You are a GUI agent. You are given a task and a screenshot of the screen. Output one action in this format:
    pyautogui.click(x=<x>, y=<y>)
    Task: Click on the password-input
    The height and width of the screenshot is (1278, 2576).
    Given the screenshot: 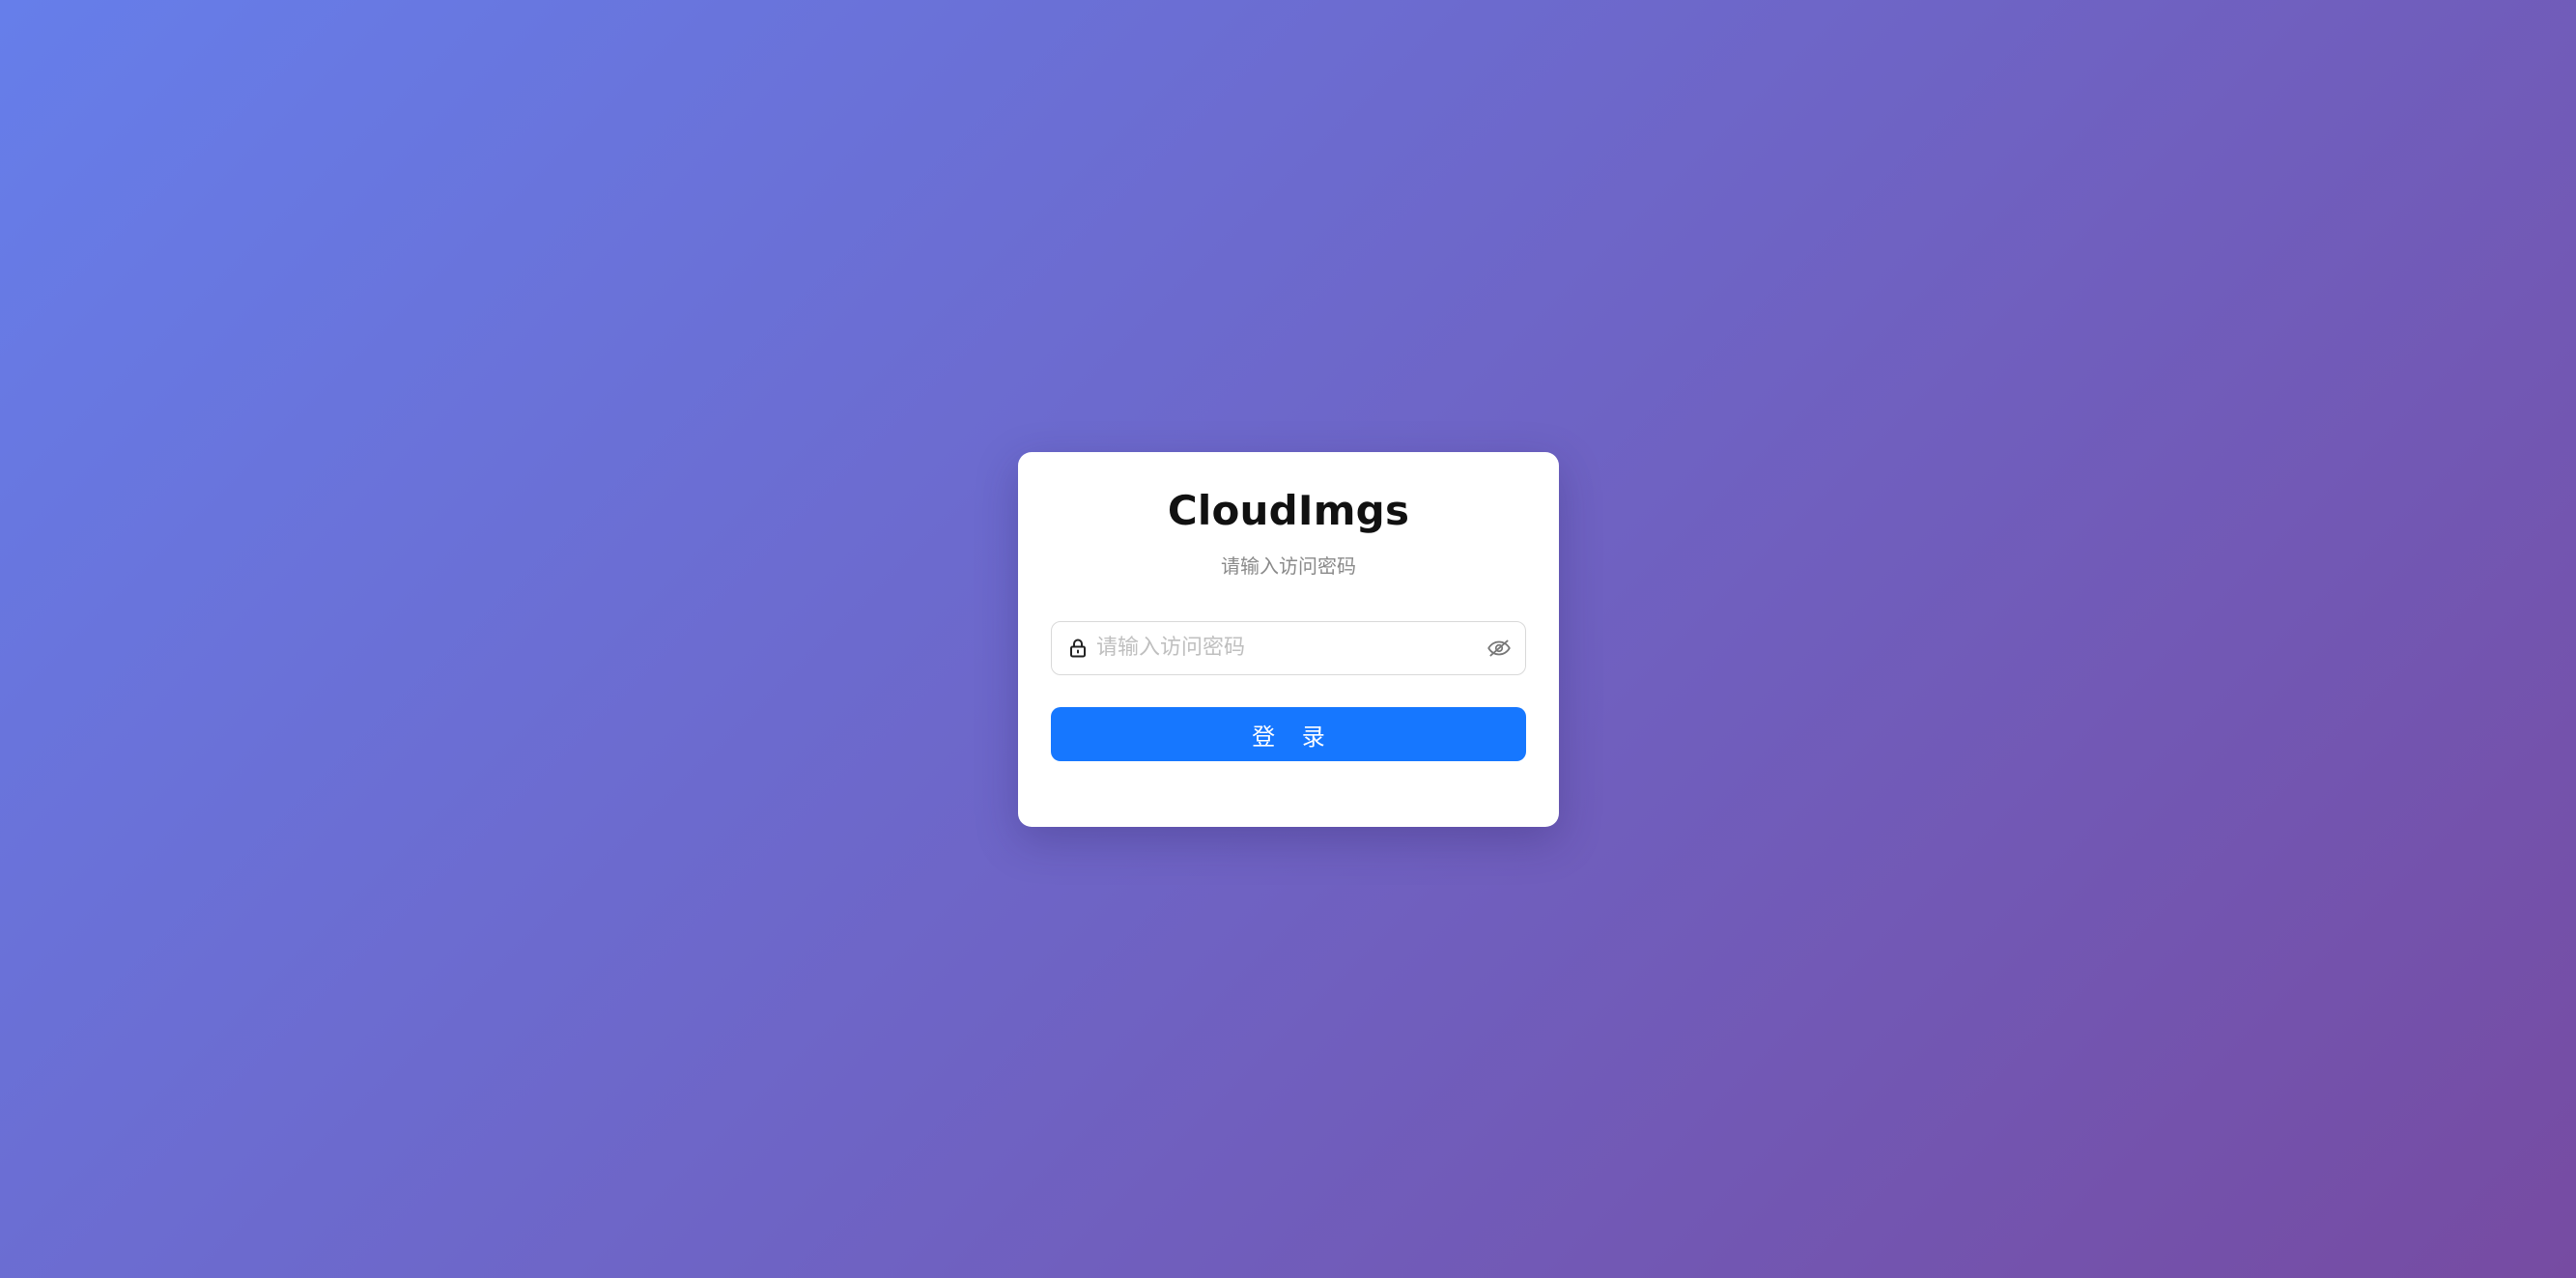 What is the action you would take?
    pyautogui.click(x=1283, y=647)
    